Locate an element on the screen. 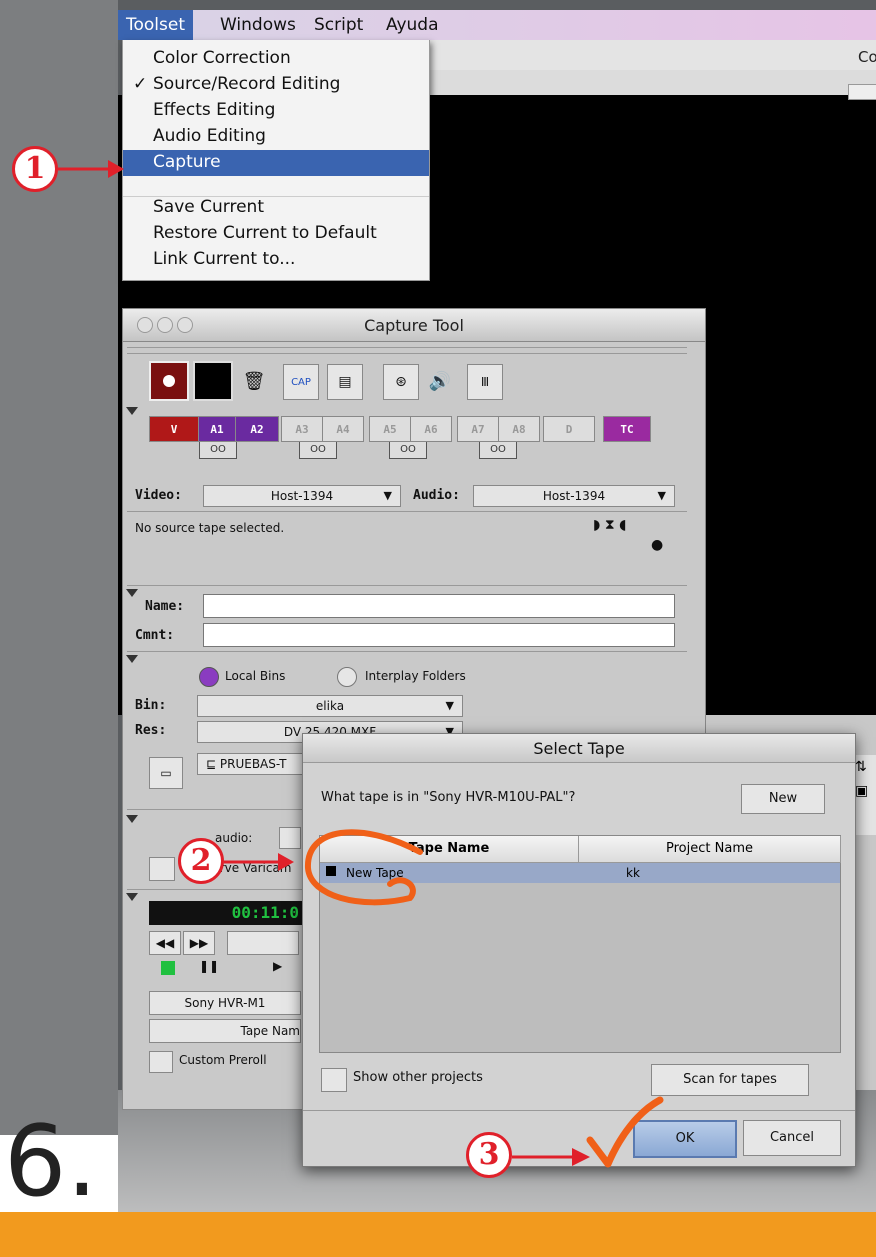 The width and height of the screenshot is (876, 1257). window-field is located at coordinates (862, 92).